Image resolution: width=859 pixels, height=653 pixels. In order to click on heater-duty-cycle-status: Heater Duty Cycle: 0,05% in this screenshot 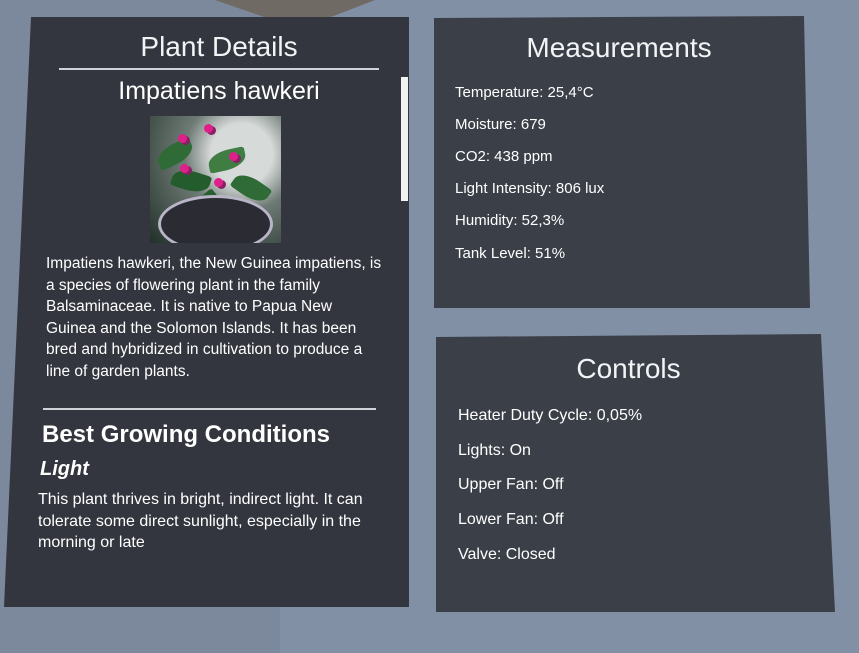, I will do `click(550, 415)`.